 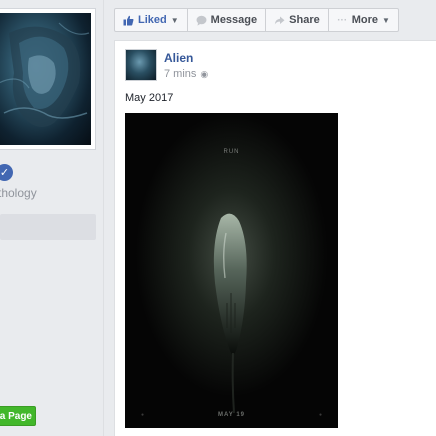 What do you see at coordinates (180, 74) in the screenshot?
I see `timestamp-text: 7 mins` at bounding box center [180, 74].